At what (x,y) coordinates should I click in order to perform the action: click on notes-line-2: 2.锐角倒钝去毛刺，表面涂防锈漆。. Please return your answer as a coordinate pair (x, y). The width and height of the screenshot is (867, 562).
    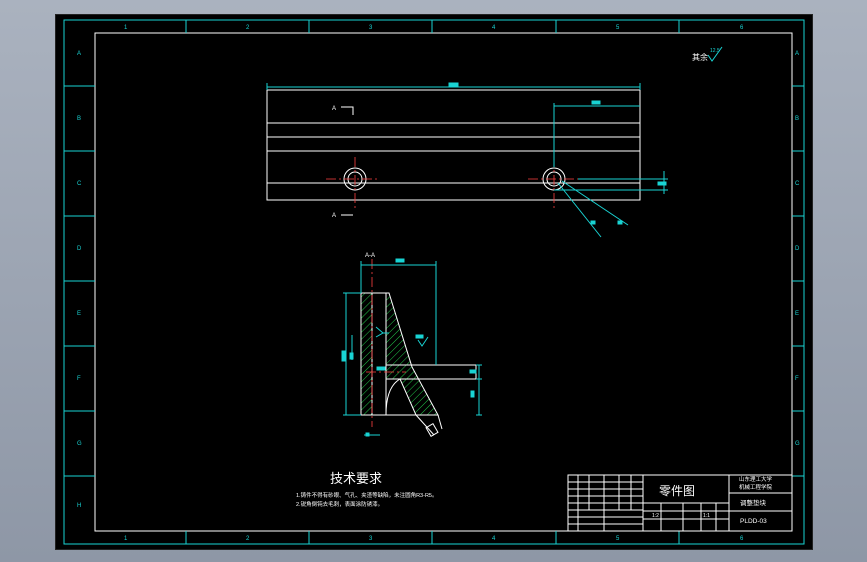
    Looking at the image, I should click on (339, 504).